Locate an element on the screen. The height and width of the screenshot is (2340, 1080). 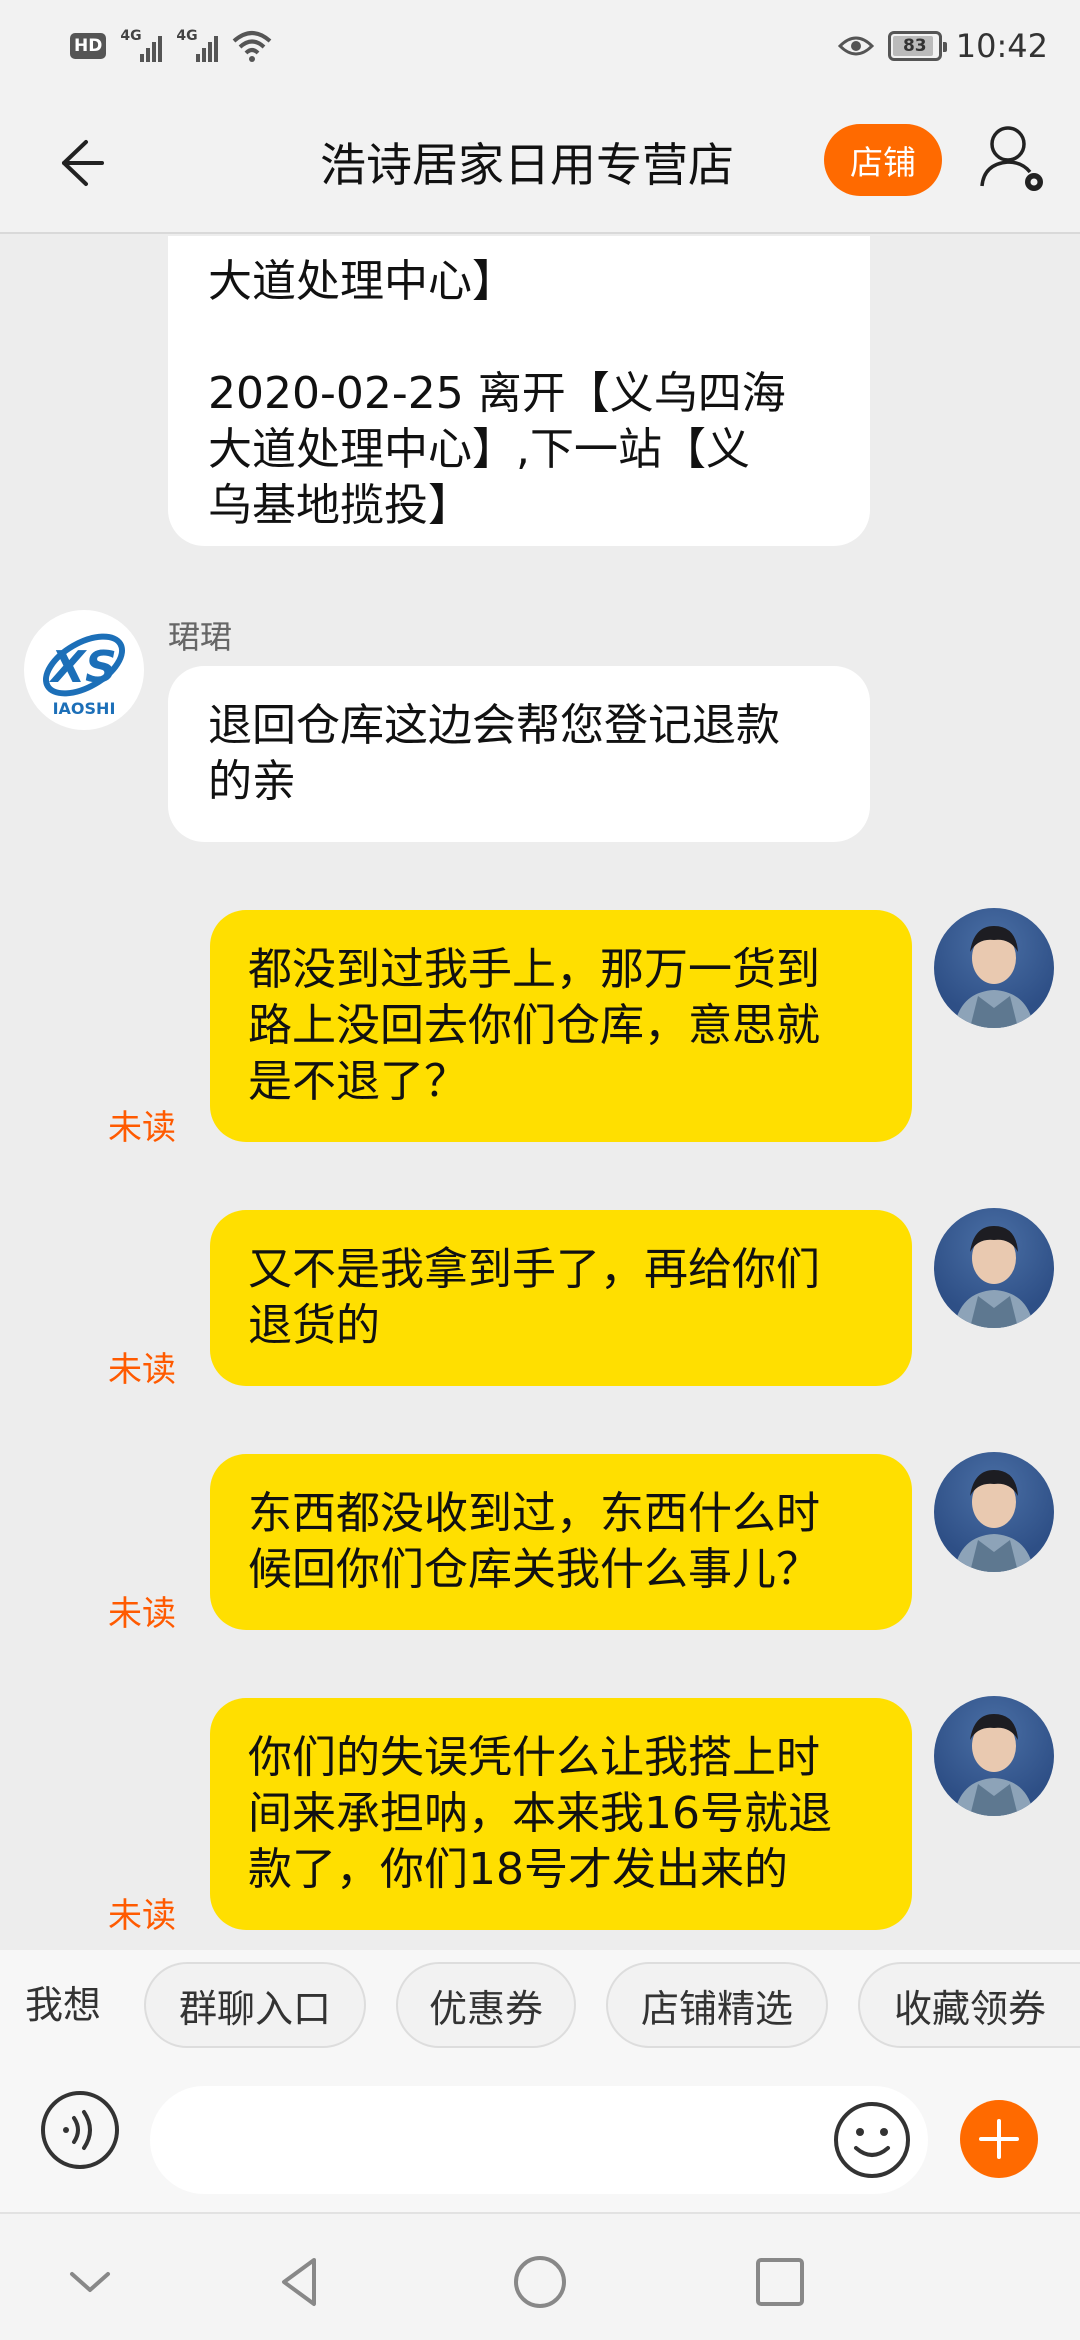
quick-actions-bar: 我想 群聊入口 优惠券 店铺精选 收藏领券 is located at coordinates (540, 2000).